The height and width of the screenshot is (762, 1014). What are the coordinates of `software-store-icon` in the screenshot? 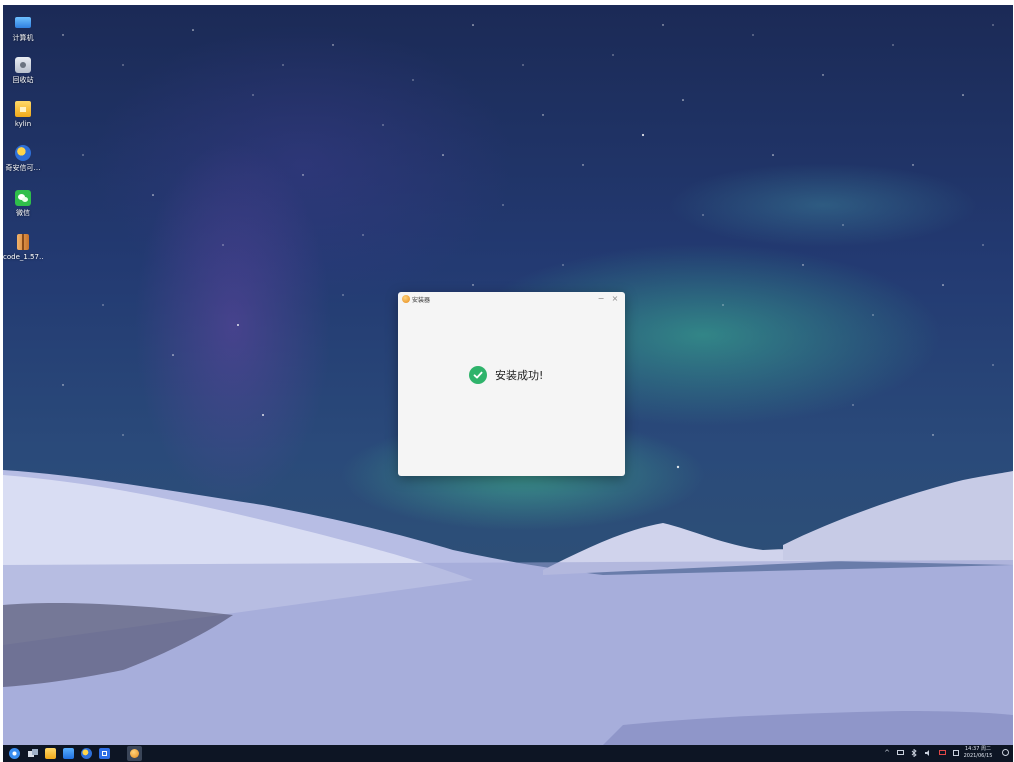 It's located at (68, 753).